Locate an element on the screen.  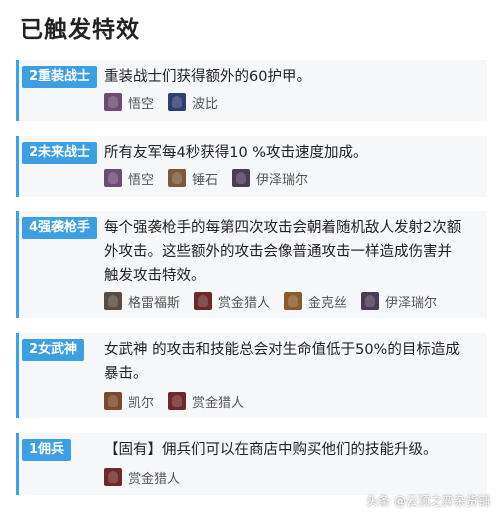
trait-card-future-warrior: 2未来战士 所有友军每4秒获得10 %攻击速度加成。 悟空 锤石 伊泽瑞尔 is located at coordinates (251, 166).